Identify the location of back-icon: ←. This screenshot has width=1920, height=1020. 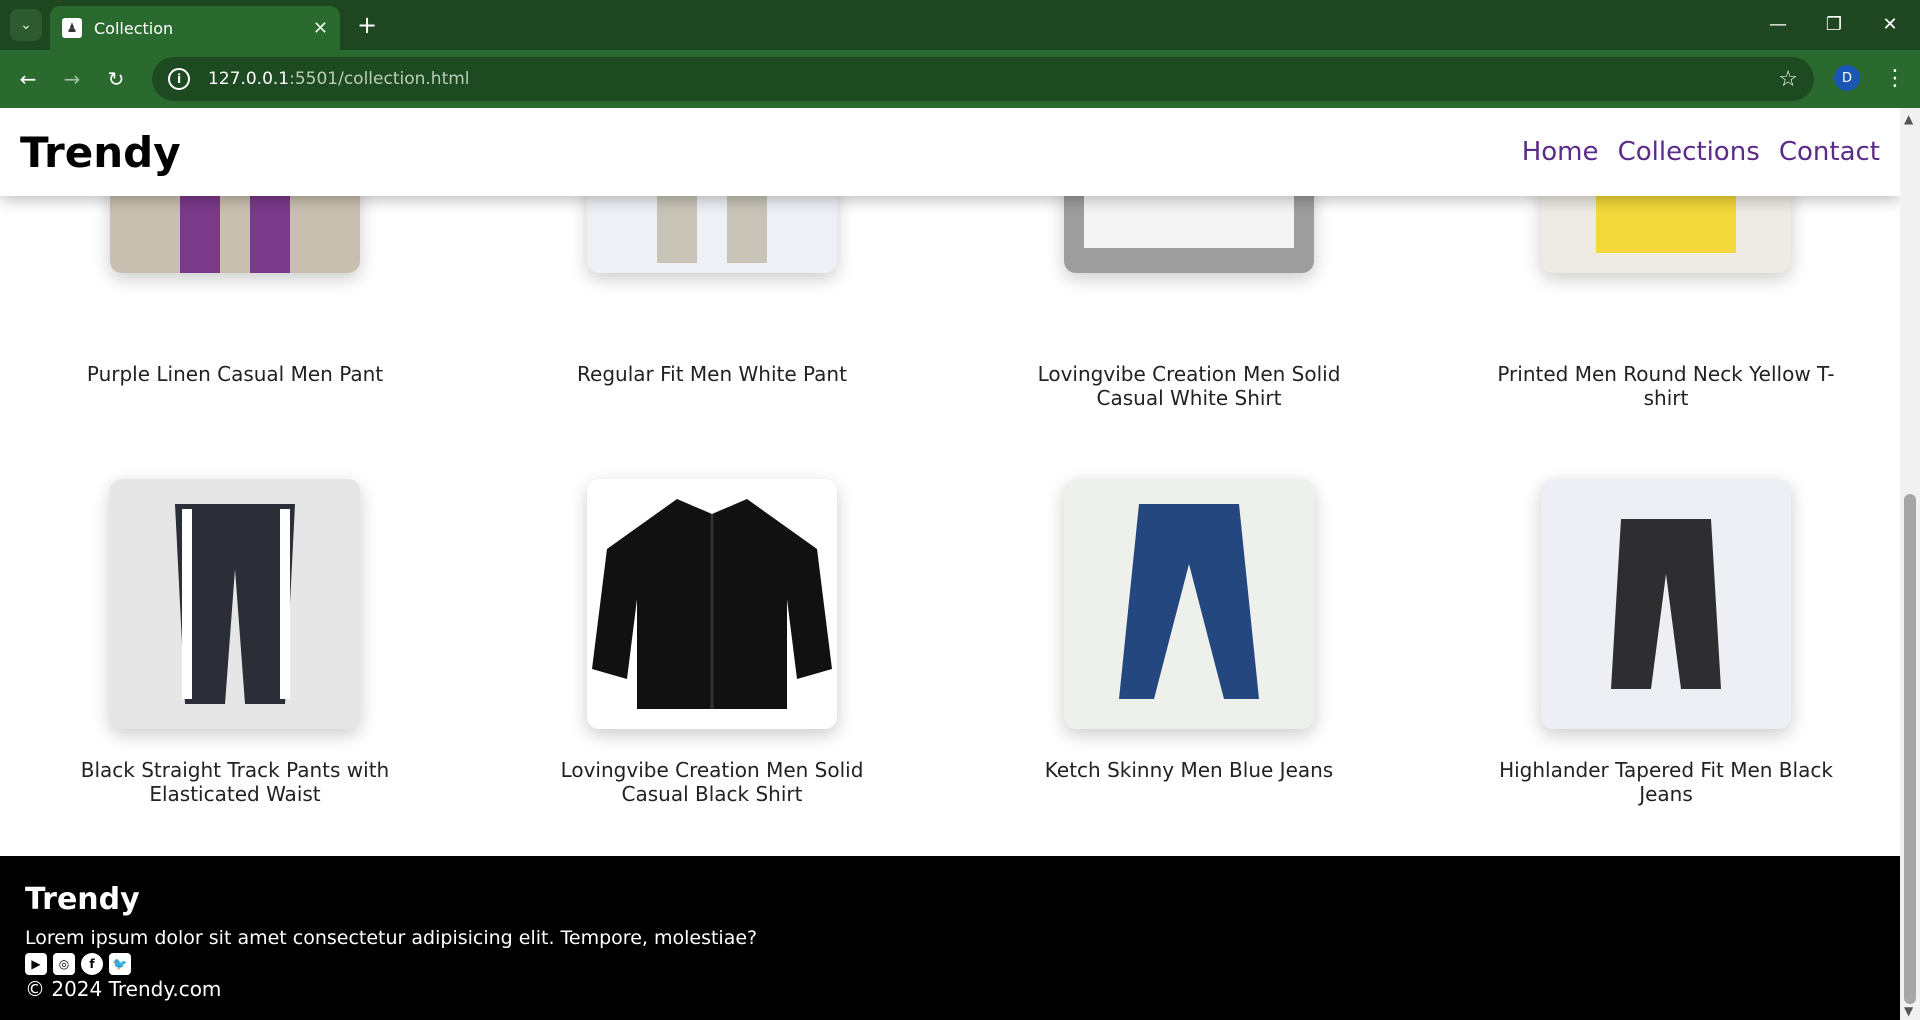
(28, 79).